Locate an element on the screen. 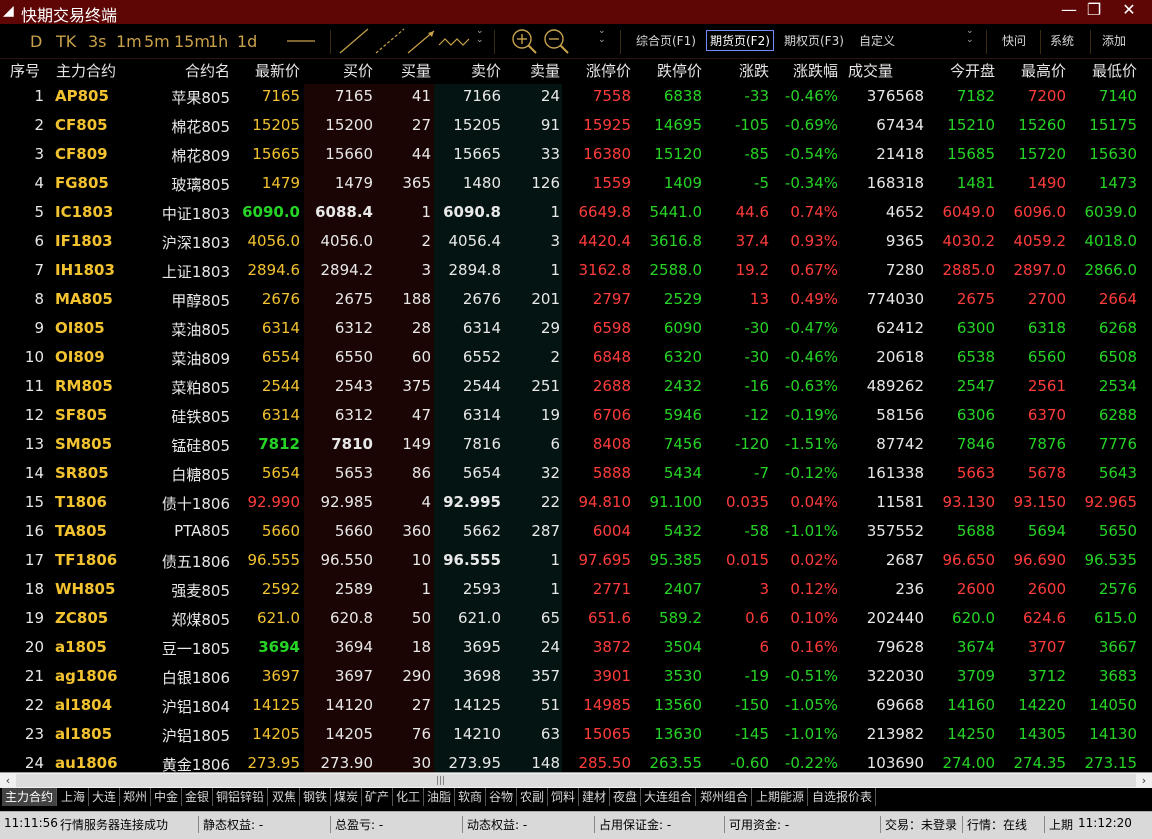 The height and width of the screenshot is (839, 1152). column-header-6: 买量 is located at coordinates (416, 70).